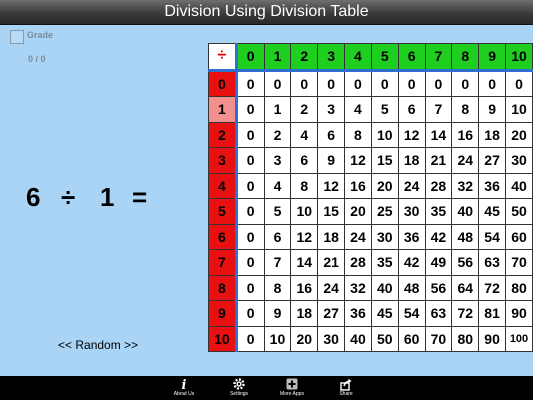 Image resolution: width=533 pixels, height=400 pixels. I want to click on table-cell: 56, so click(465, 262).